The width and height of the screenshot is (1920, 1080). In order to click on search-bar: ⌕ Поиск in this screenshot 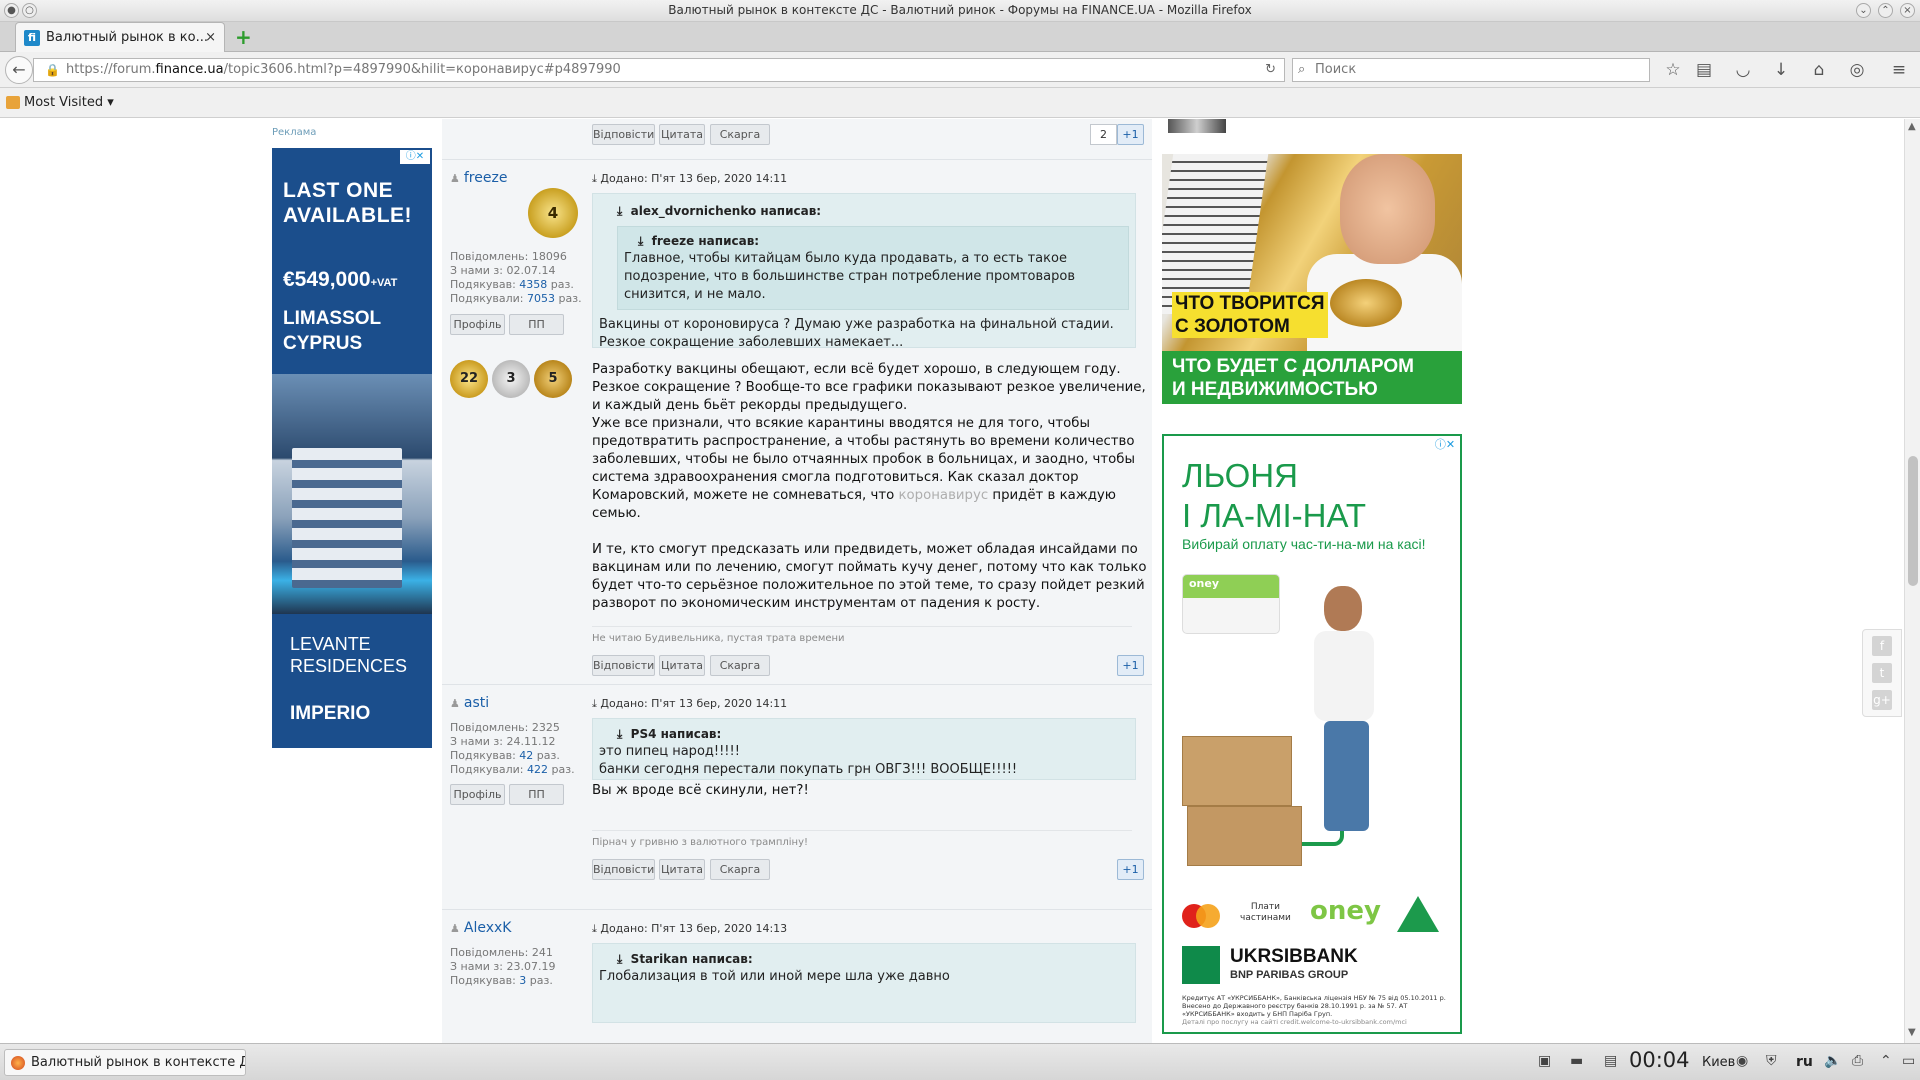, I will do `click(1471, 70)`.